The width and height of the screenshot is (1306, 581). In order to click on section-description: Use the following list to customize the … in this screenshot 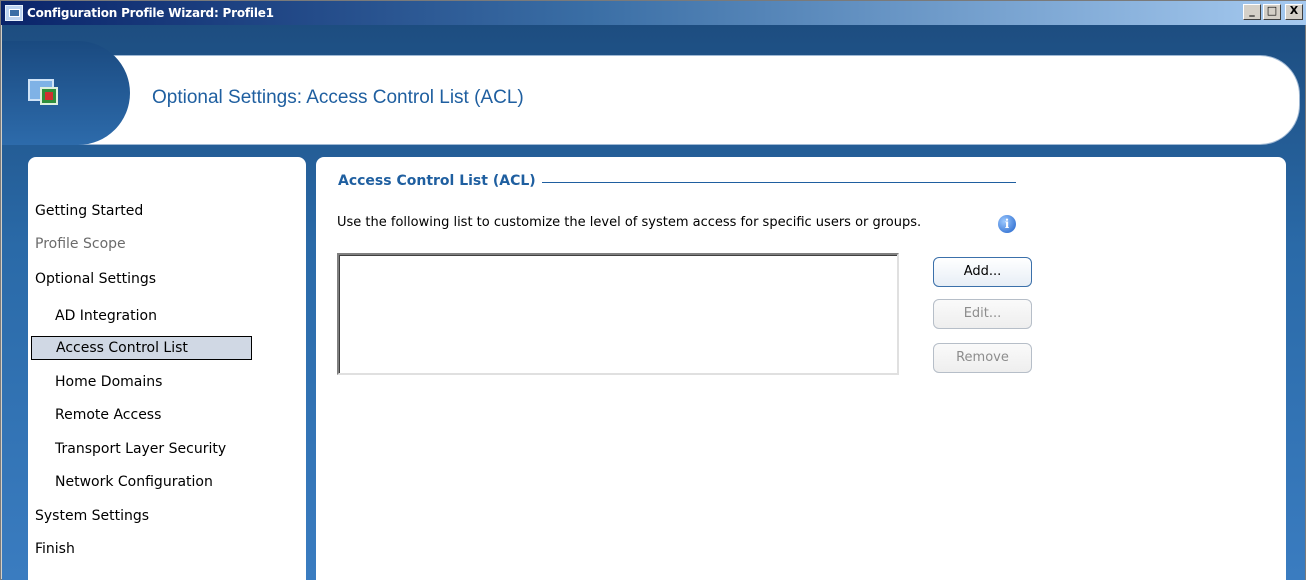, I will do `click(629, 222)`.